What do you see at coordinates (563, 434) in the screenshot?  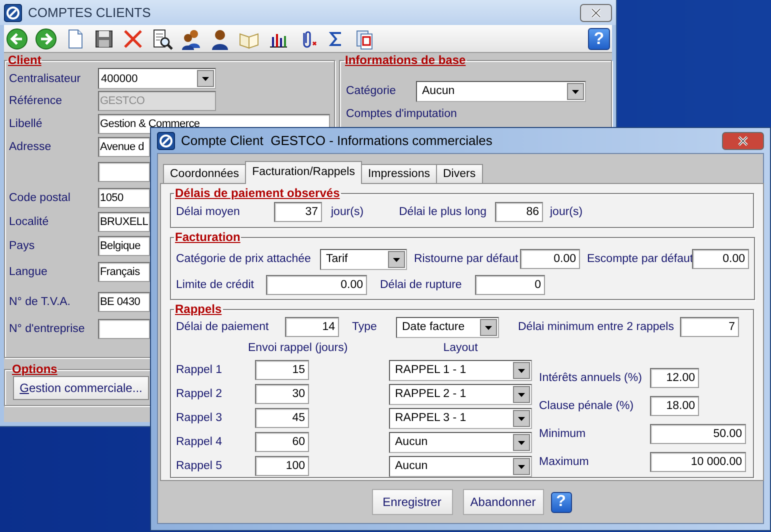 I see `field-label: Minimum` at bounding box center [563, 434].